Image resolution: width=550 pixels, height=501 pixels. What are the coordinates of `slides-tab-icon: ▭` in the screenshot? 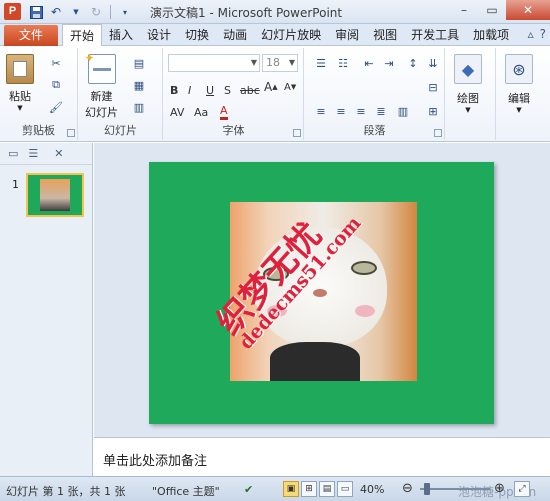 It's located at (13, 153).